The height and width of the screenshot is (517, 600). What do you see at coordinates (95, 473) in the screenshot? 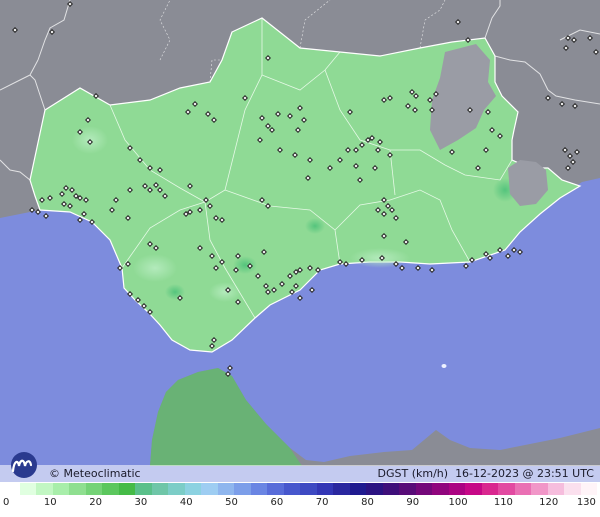
I see `copyright-label: © Meteoclimatic` at bounding box center [95, 473].